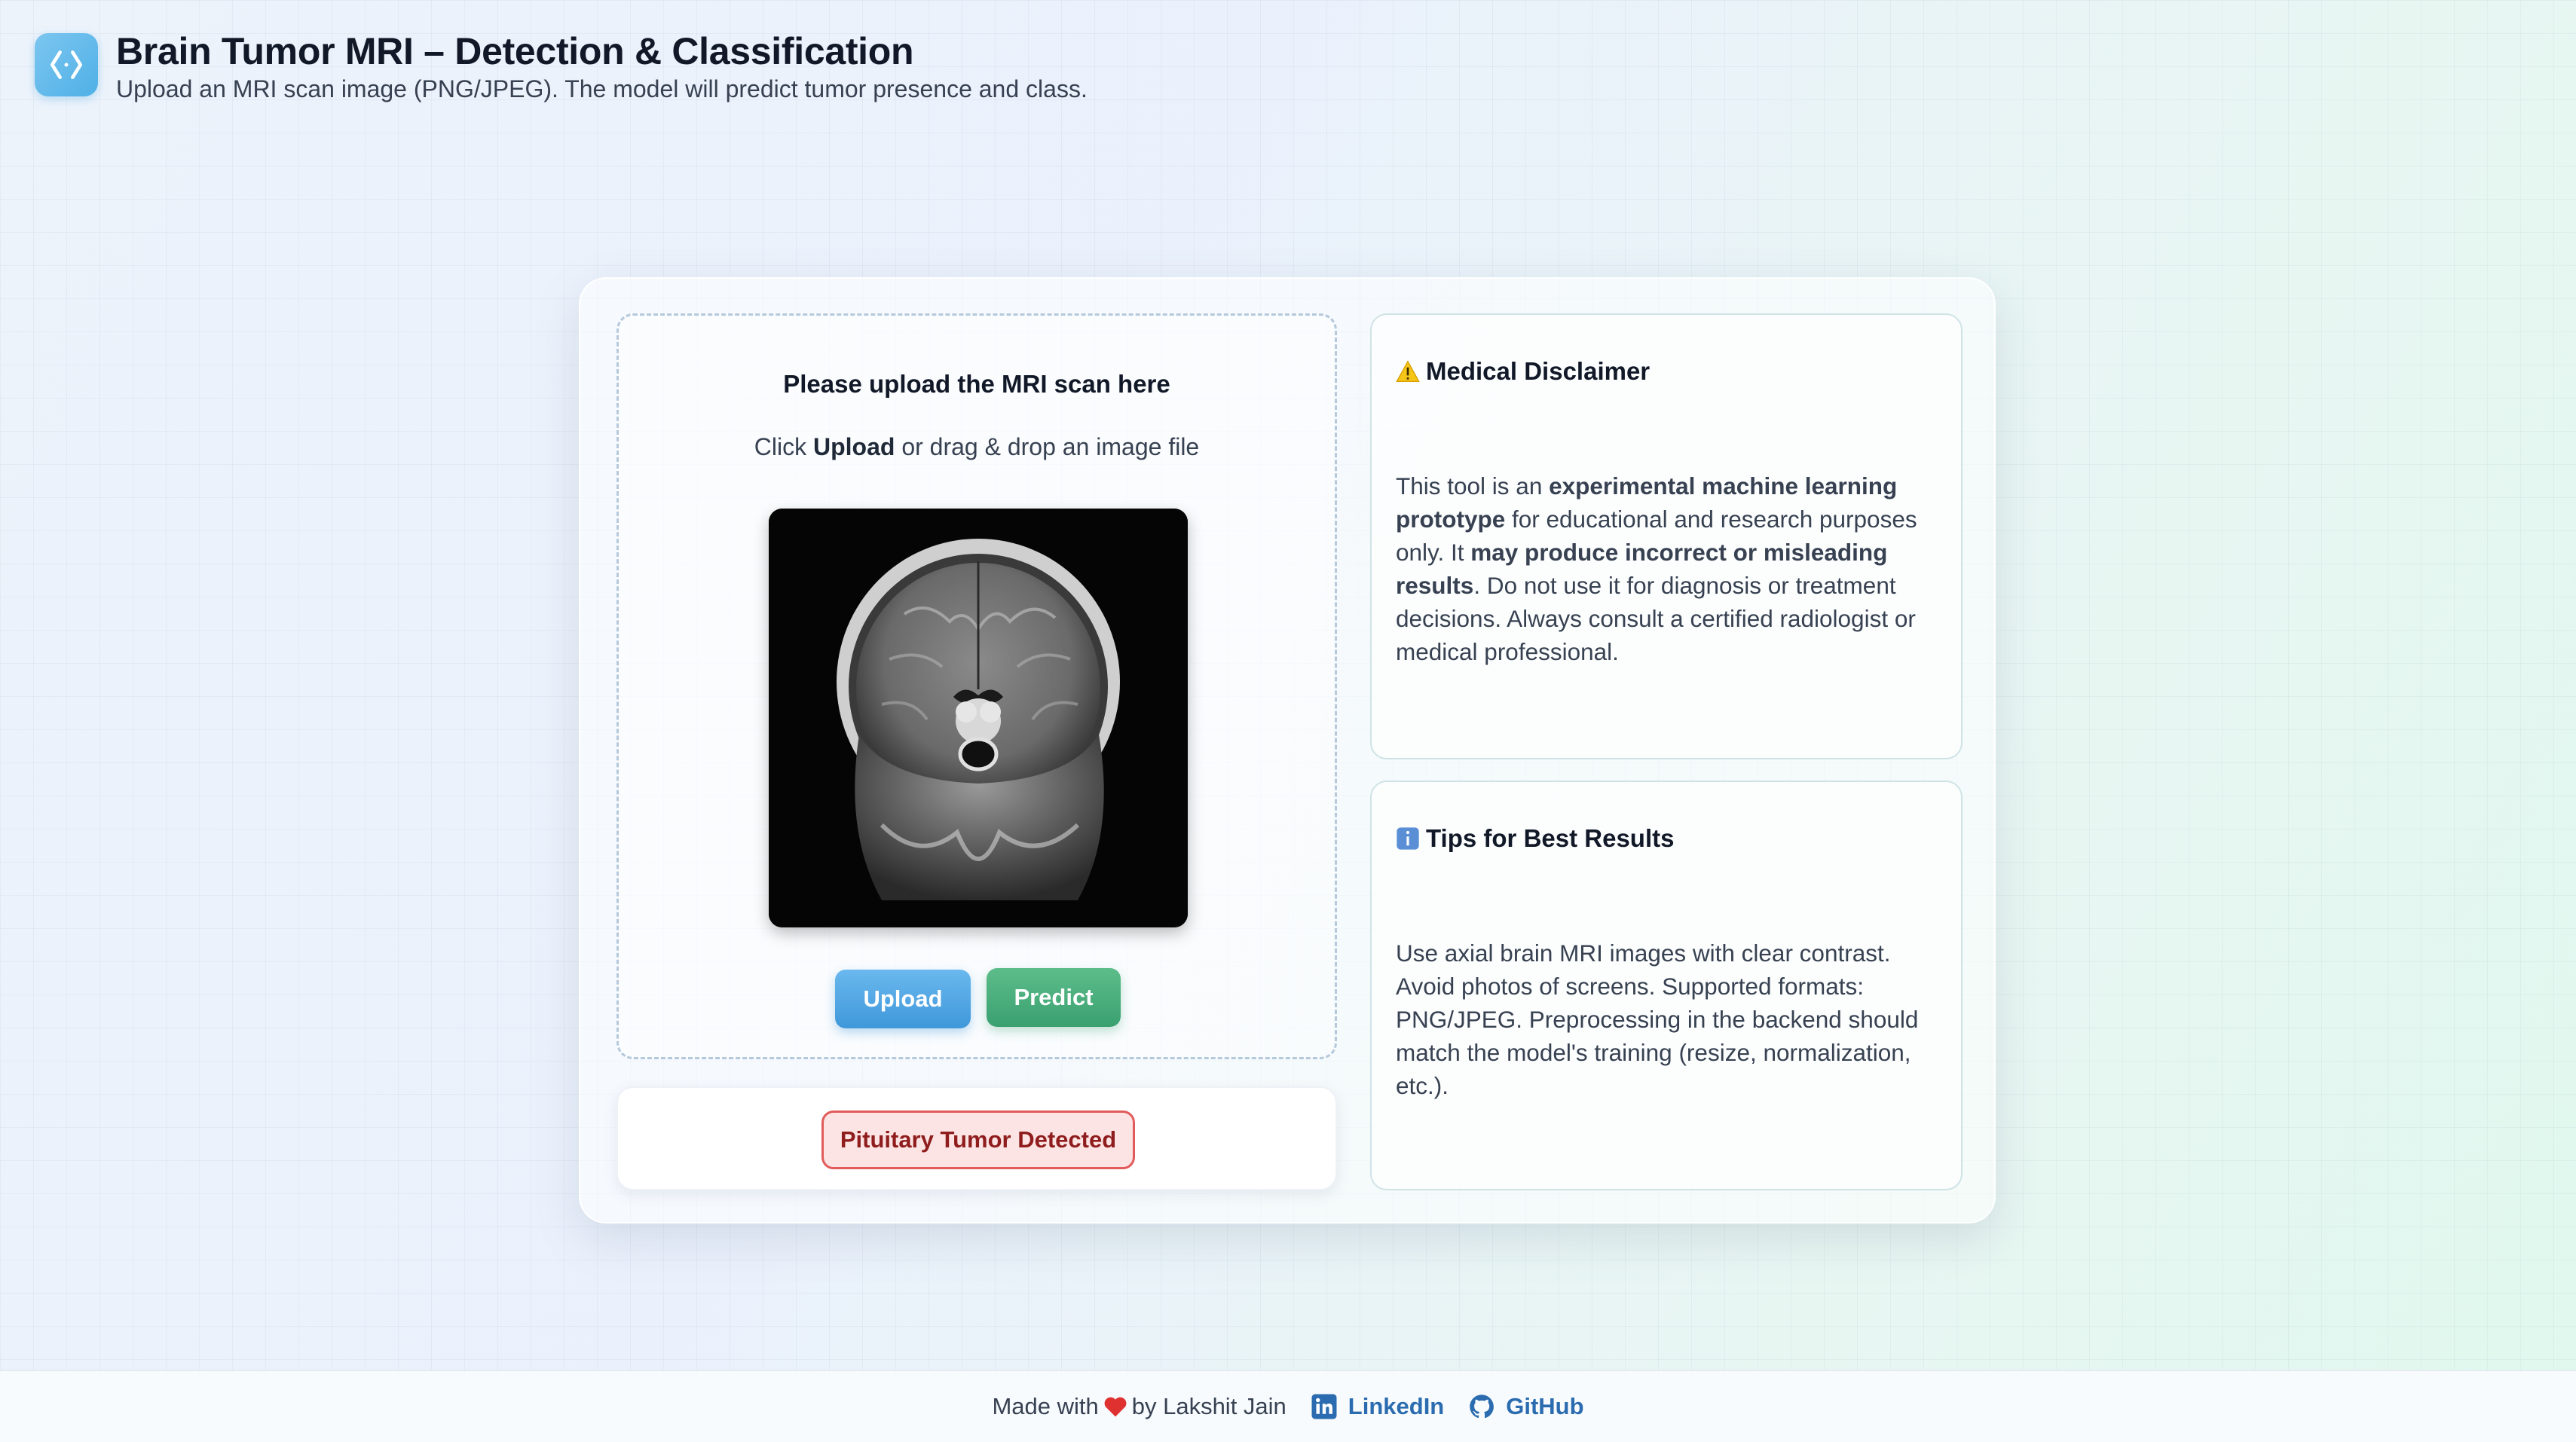 Image resolution: width=2576 pixels, height=1442 pixels. Describe the element at coordinates (1115, 1406) in the screenshot. I see `heart-icon` at that location.